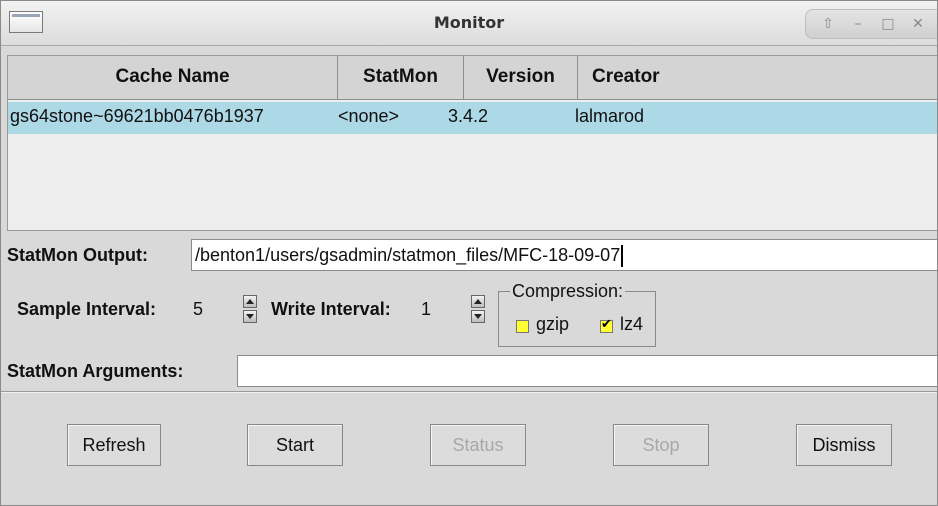 The image size is (938, 506). What do you see at coordinates (478, 301) in the screenshot?
I see `write-interval-up-arrow-icon` at bounding box center [478, 301].